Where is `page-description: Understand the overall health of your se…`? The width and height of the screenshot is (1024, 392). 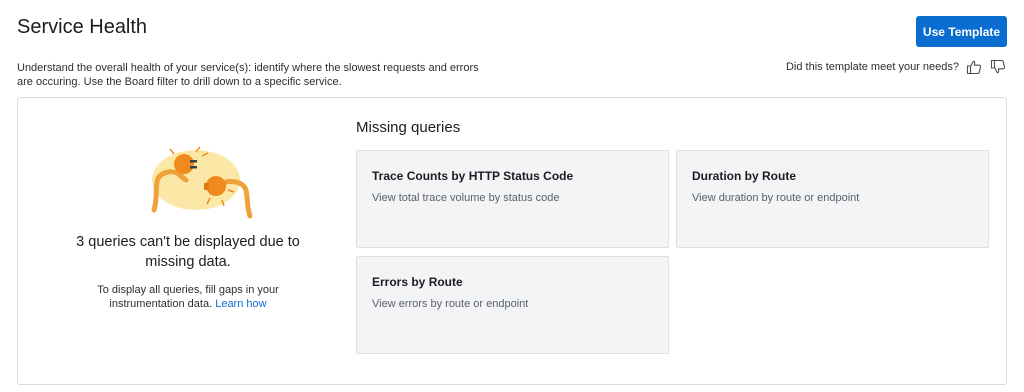 page-description: Understand the overall health of your se… is located at coordinates (248, 75).